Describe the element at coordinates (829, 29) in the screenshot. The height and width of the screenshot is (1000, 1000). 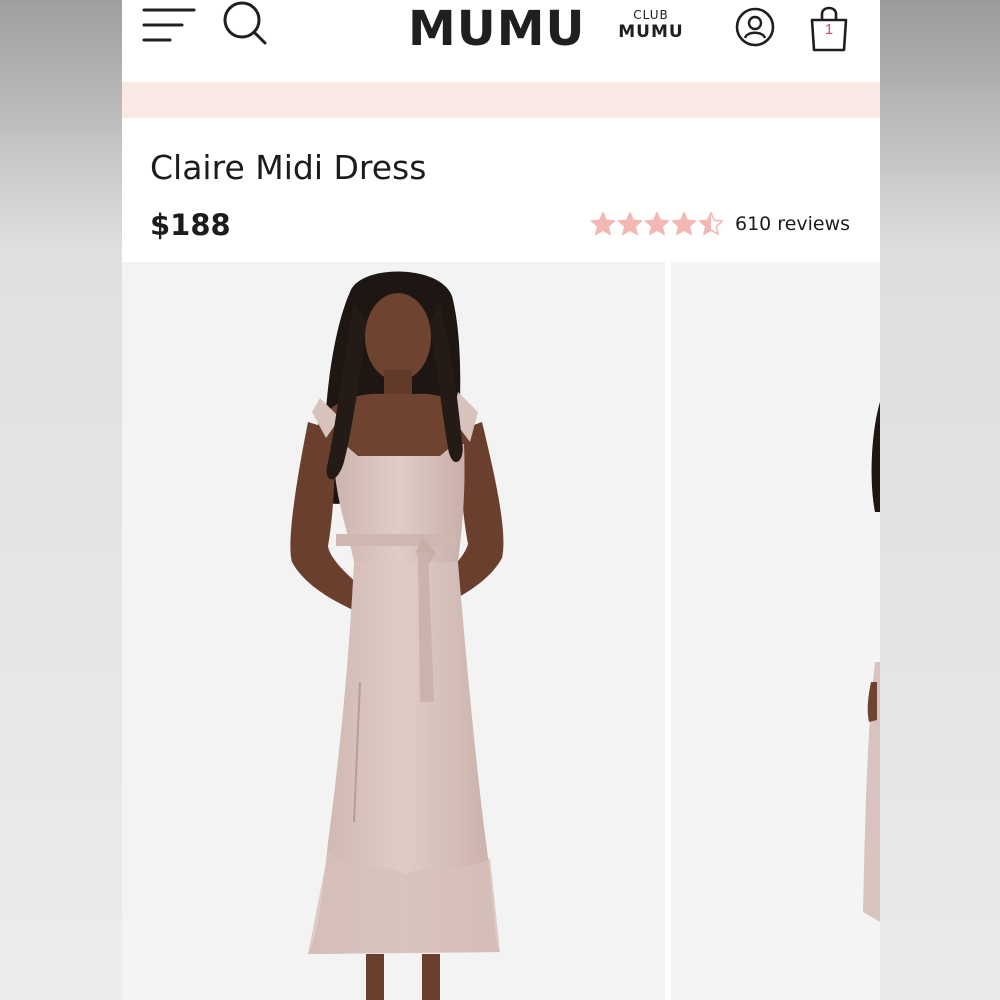
I see `cart-count-badge: 1` at that location.